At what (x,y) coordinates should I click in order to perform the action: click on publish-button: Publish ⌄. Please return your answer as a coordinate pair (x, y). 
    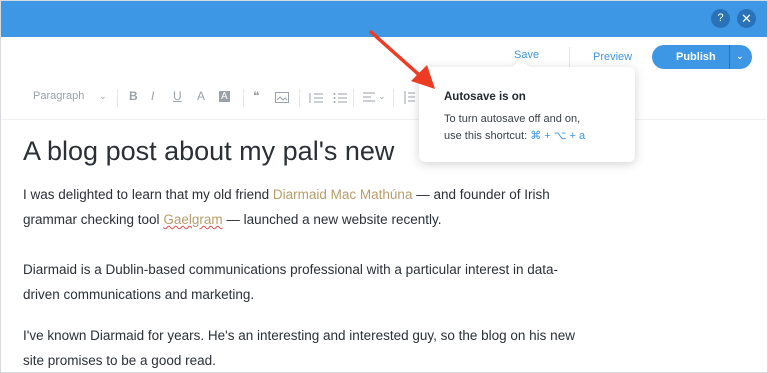
    Looking at the image, I should click on (702, 57).